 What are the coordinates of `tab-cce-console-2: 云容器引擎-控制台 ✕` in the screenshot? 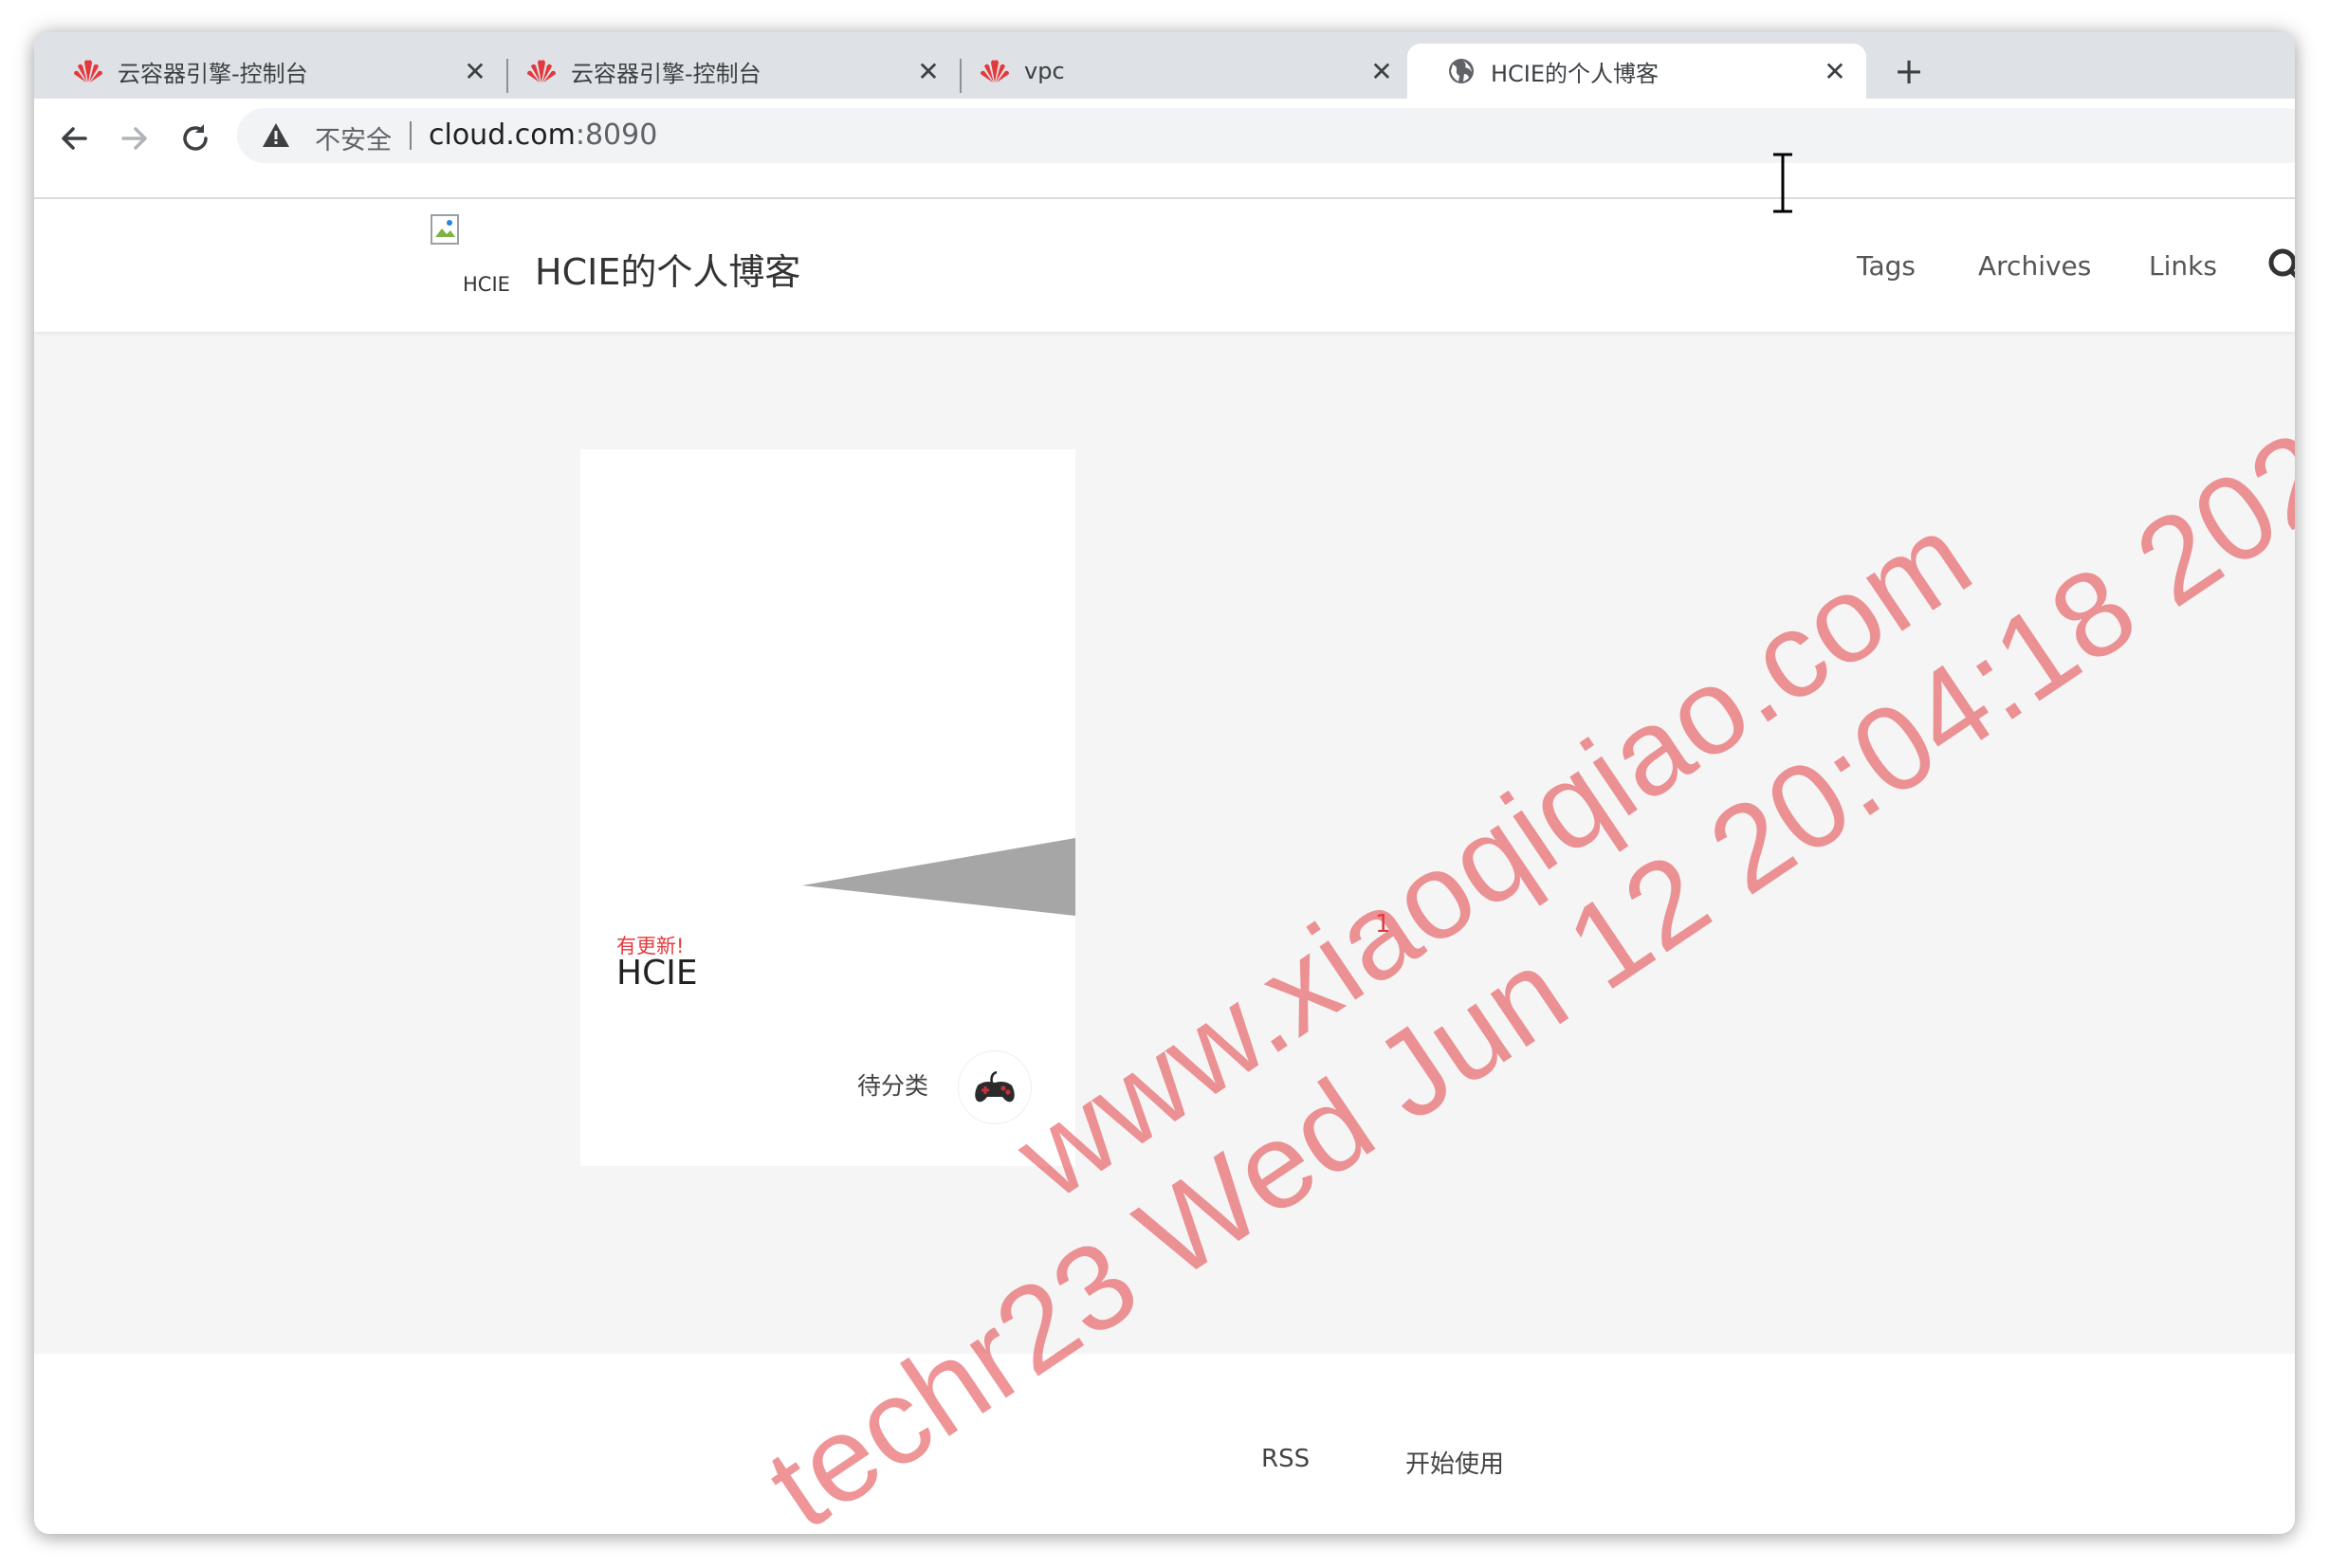 It's located at (723, 71).